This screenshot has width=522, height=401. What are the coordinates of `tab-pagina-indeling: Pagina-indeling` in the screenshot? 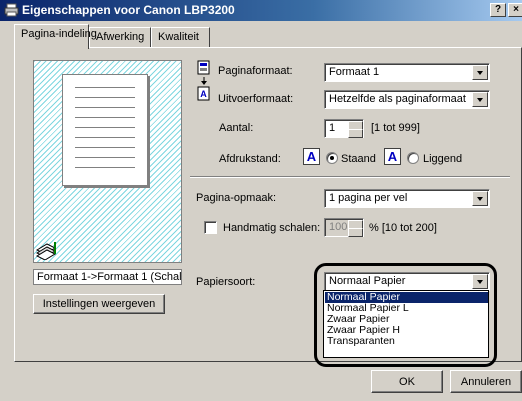 It's located at (55, 36).